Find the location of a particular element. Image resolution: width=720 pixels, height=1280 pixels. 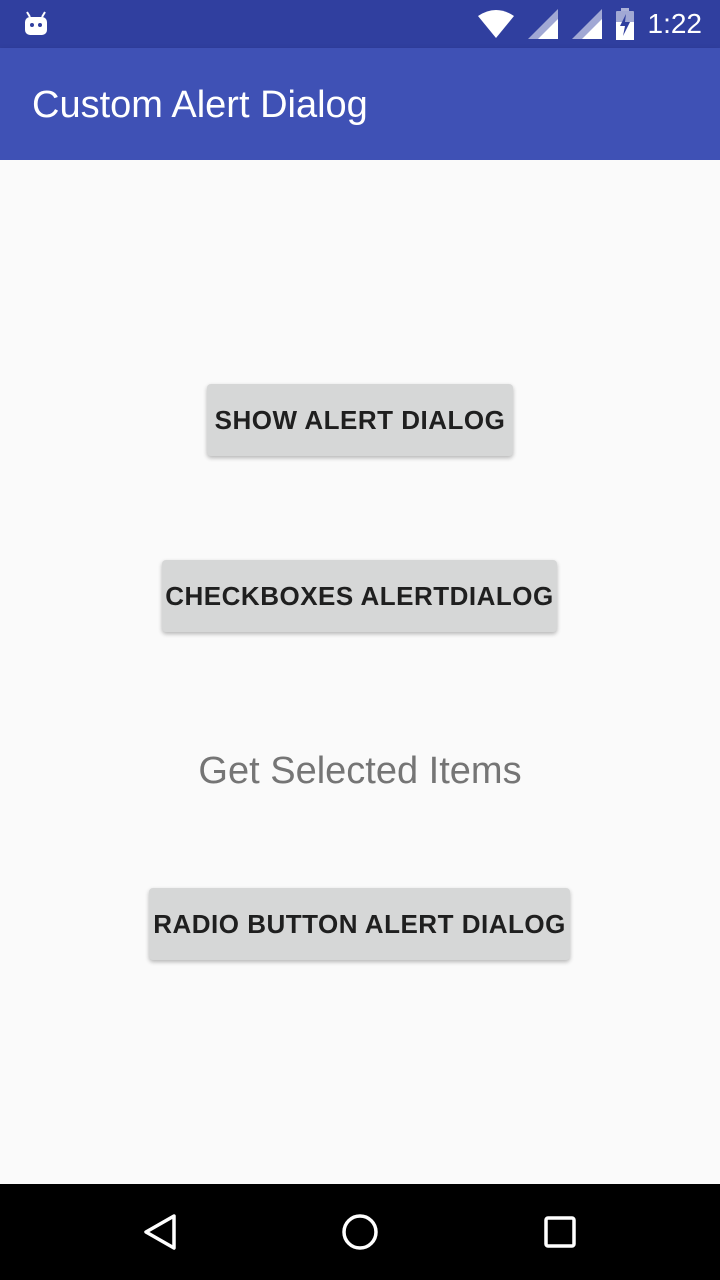

wifi-icon is located at coordinates (495, 24).